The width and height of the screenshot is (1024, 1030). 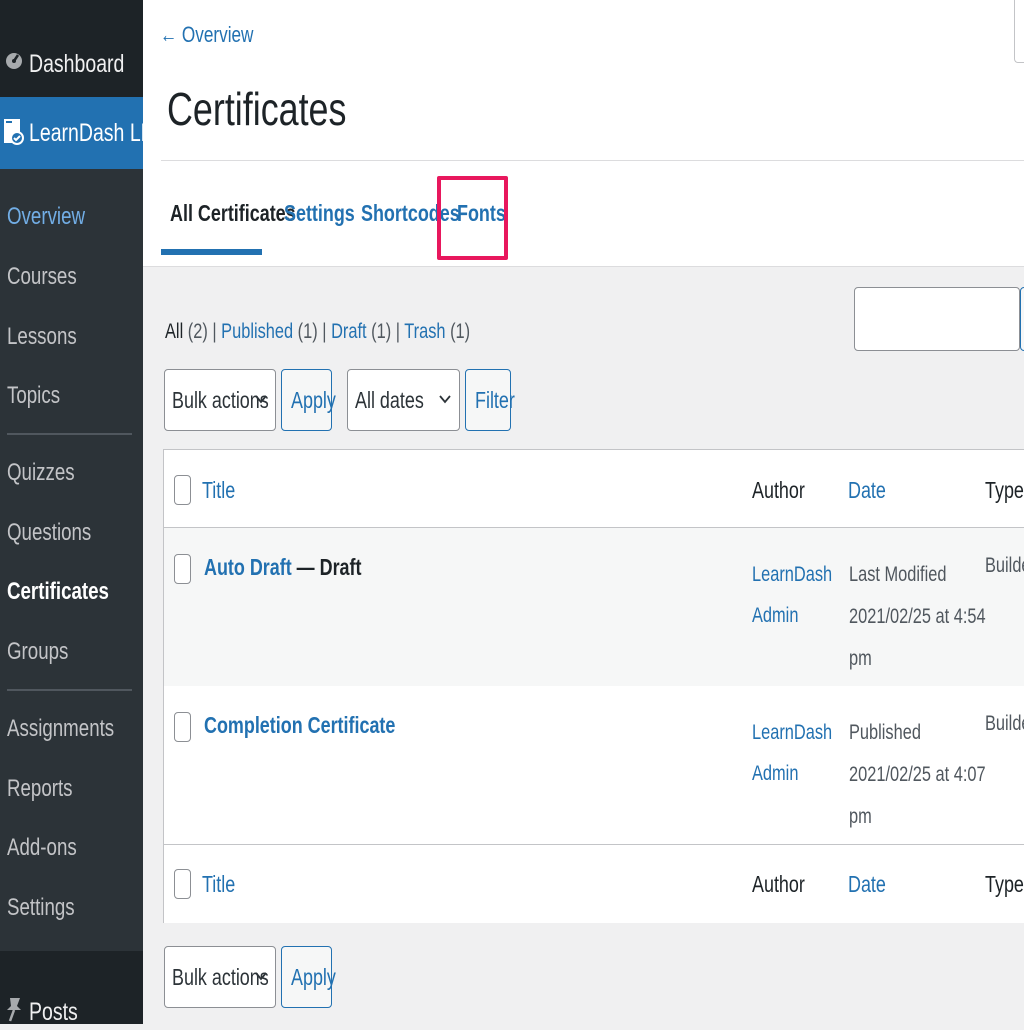 What do you see at coordinates (14, 62) in the screenshot?
I see `dashboard-icon` at bounding box center [14, 62].